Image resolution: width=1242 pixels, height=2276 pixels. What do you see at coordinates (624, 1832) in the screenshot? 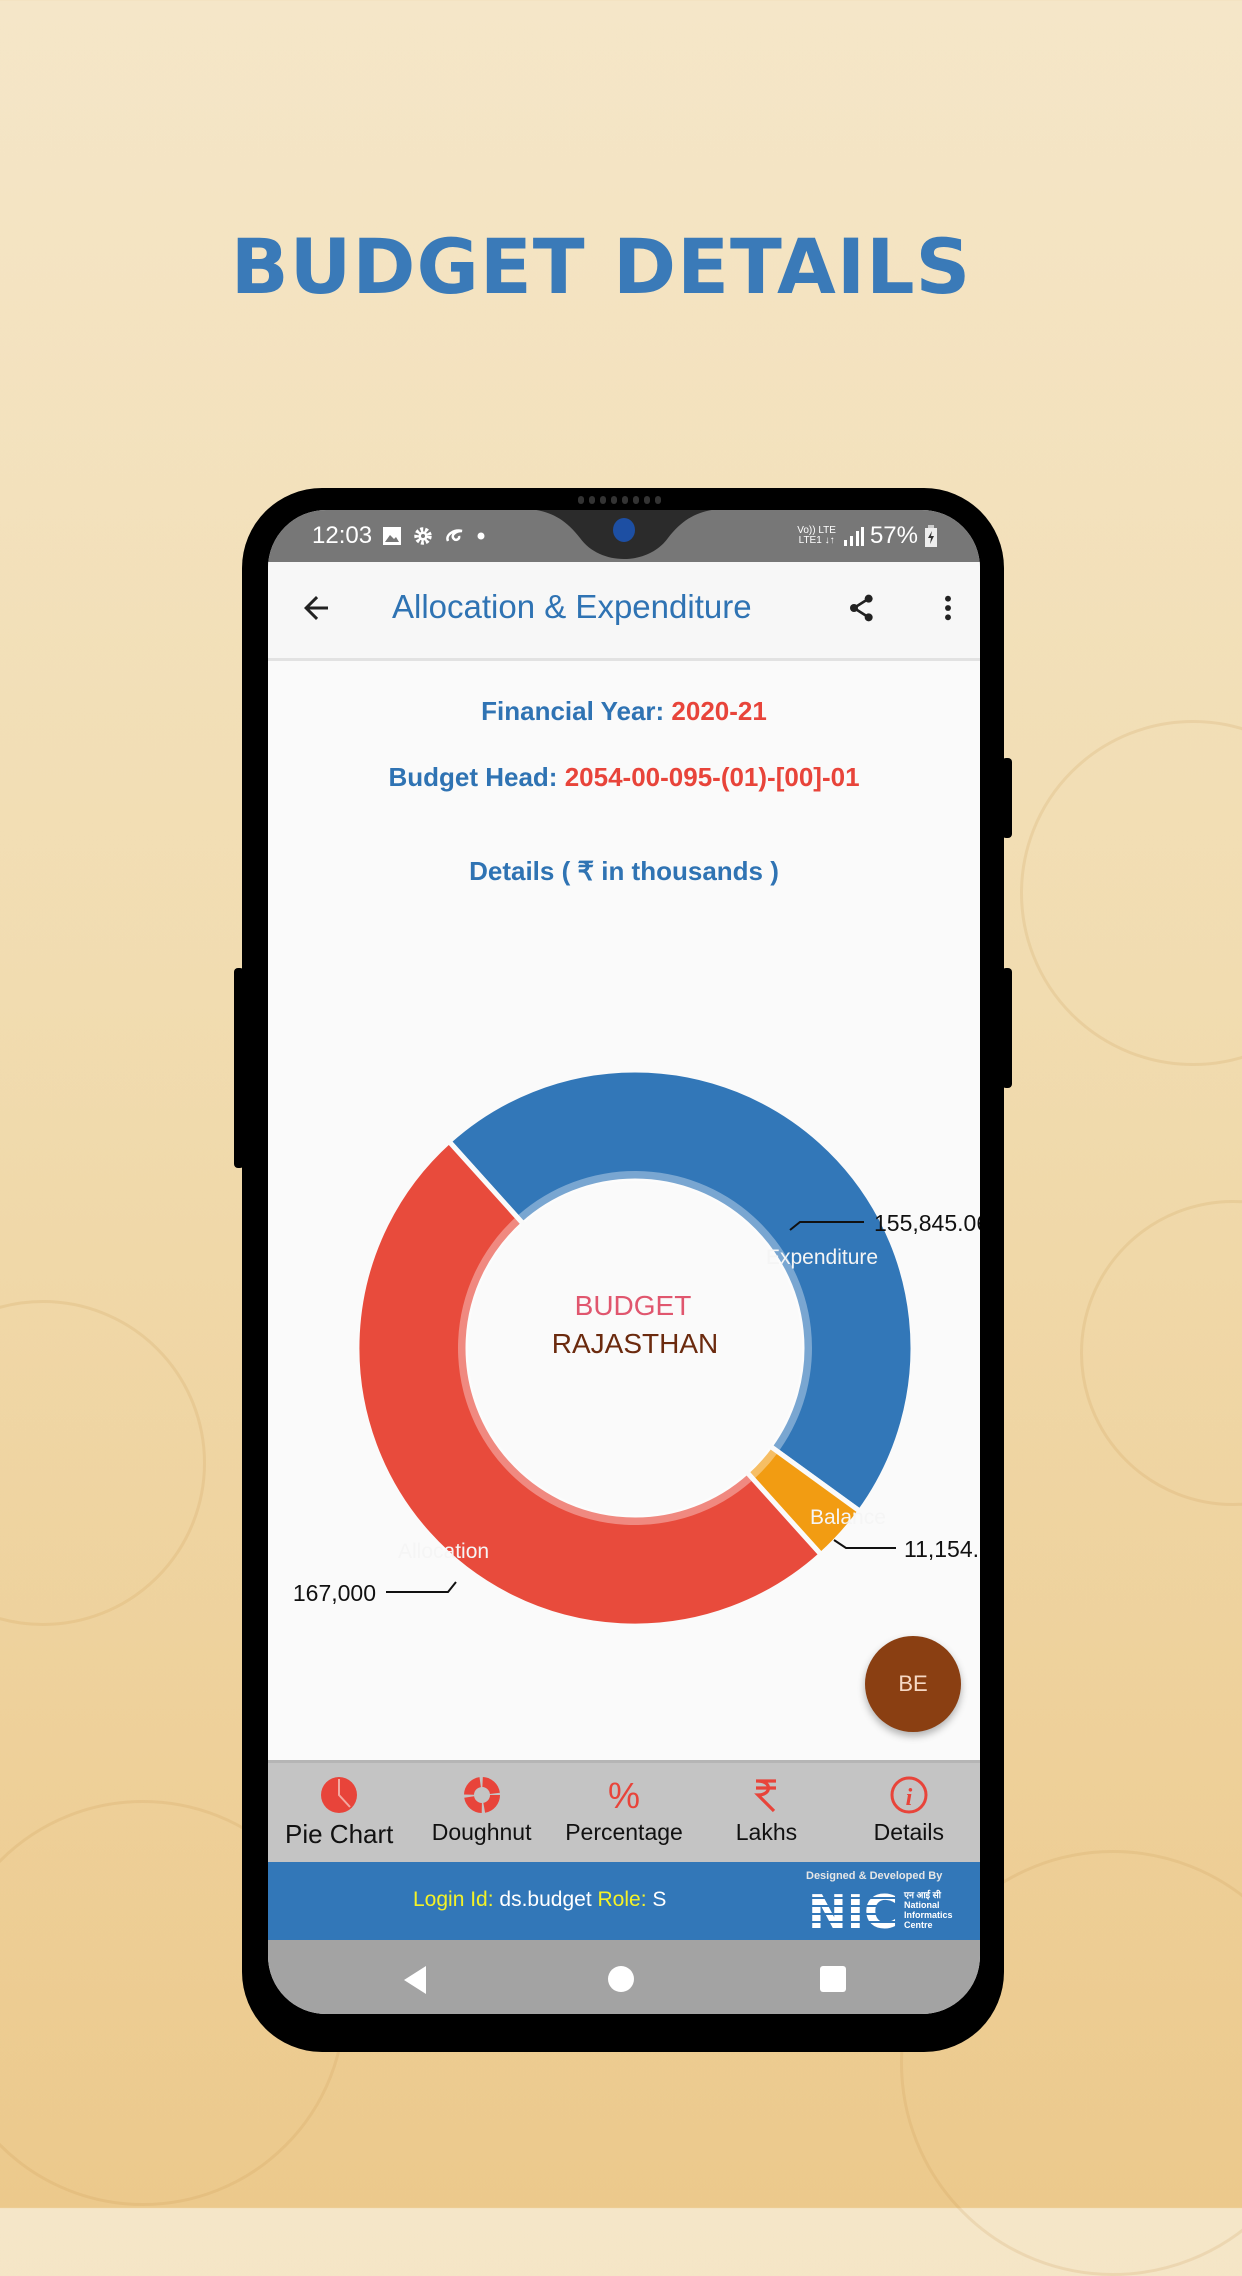
I see `nav-percentage-label: Percentage` at bounding box center [624, 1832].